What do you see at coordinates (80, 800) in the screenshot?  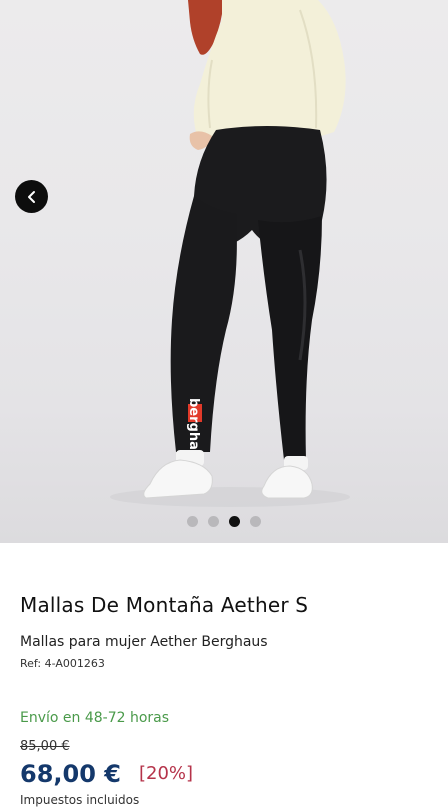 I see `taxes-note: Impuestos incluidos` at bounding box center [80, 800].